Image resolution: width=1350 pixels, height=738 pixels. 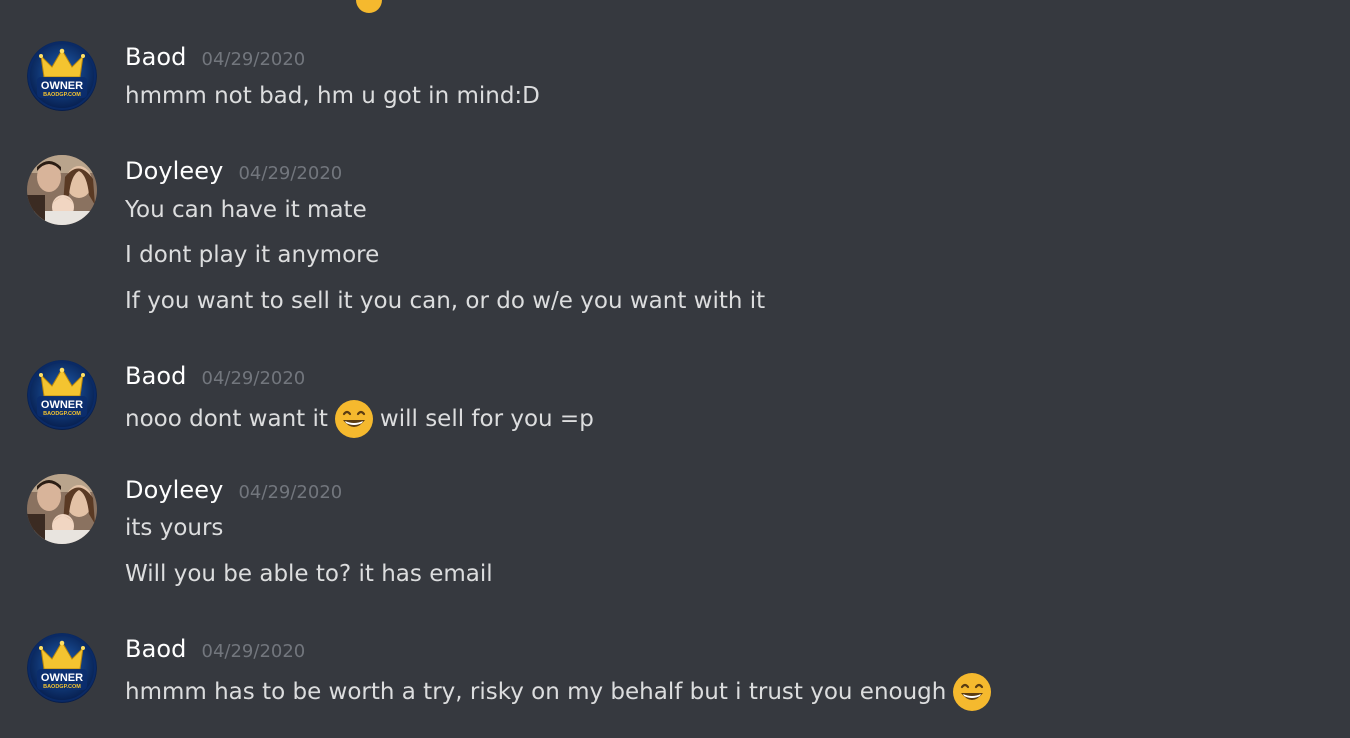 What do you see at coordinates (486, 419) in the screenshot?
I see `message-text-segment: will sell for you =p` at bounding box center [486, 419].